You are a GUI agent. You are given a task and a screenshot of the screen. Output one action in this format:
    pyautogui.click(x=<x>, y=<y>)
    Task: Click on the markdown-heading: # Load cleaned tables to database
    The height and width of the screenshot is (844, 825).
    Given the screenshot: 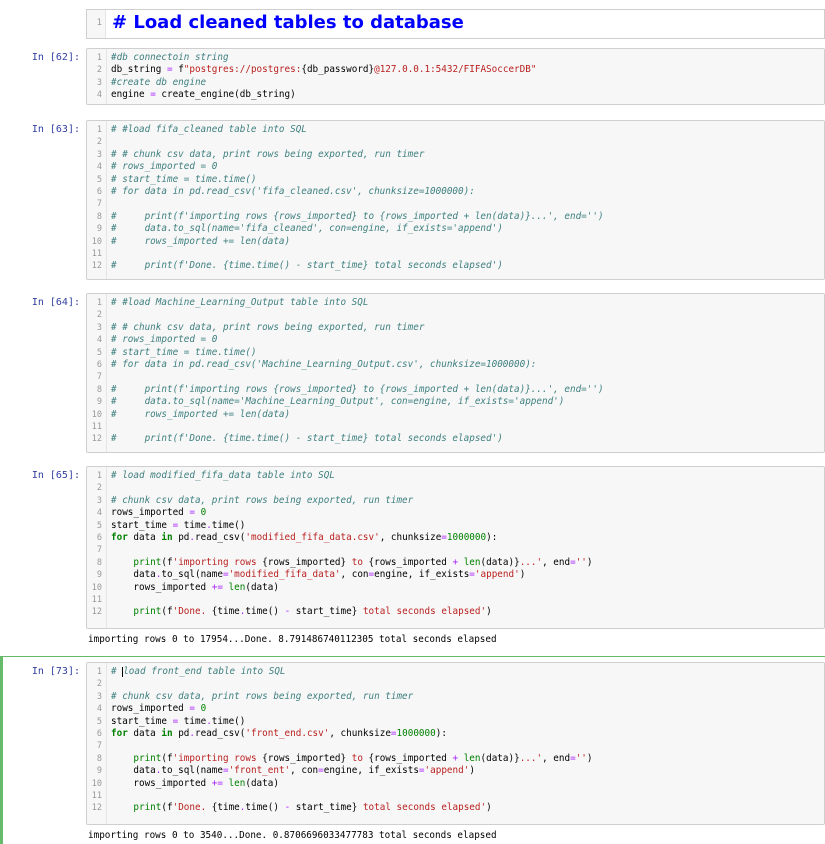 What is the action you would take?
    pyautogui.click(x=288, y=22)
    